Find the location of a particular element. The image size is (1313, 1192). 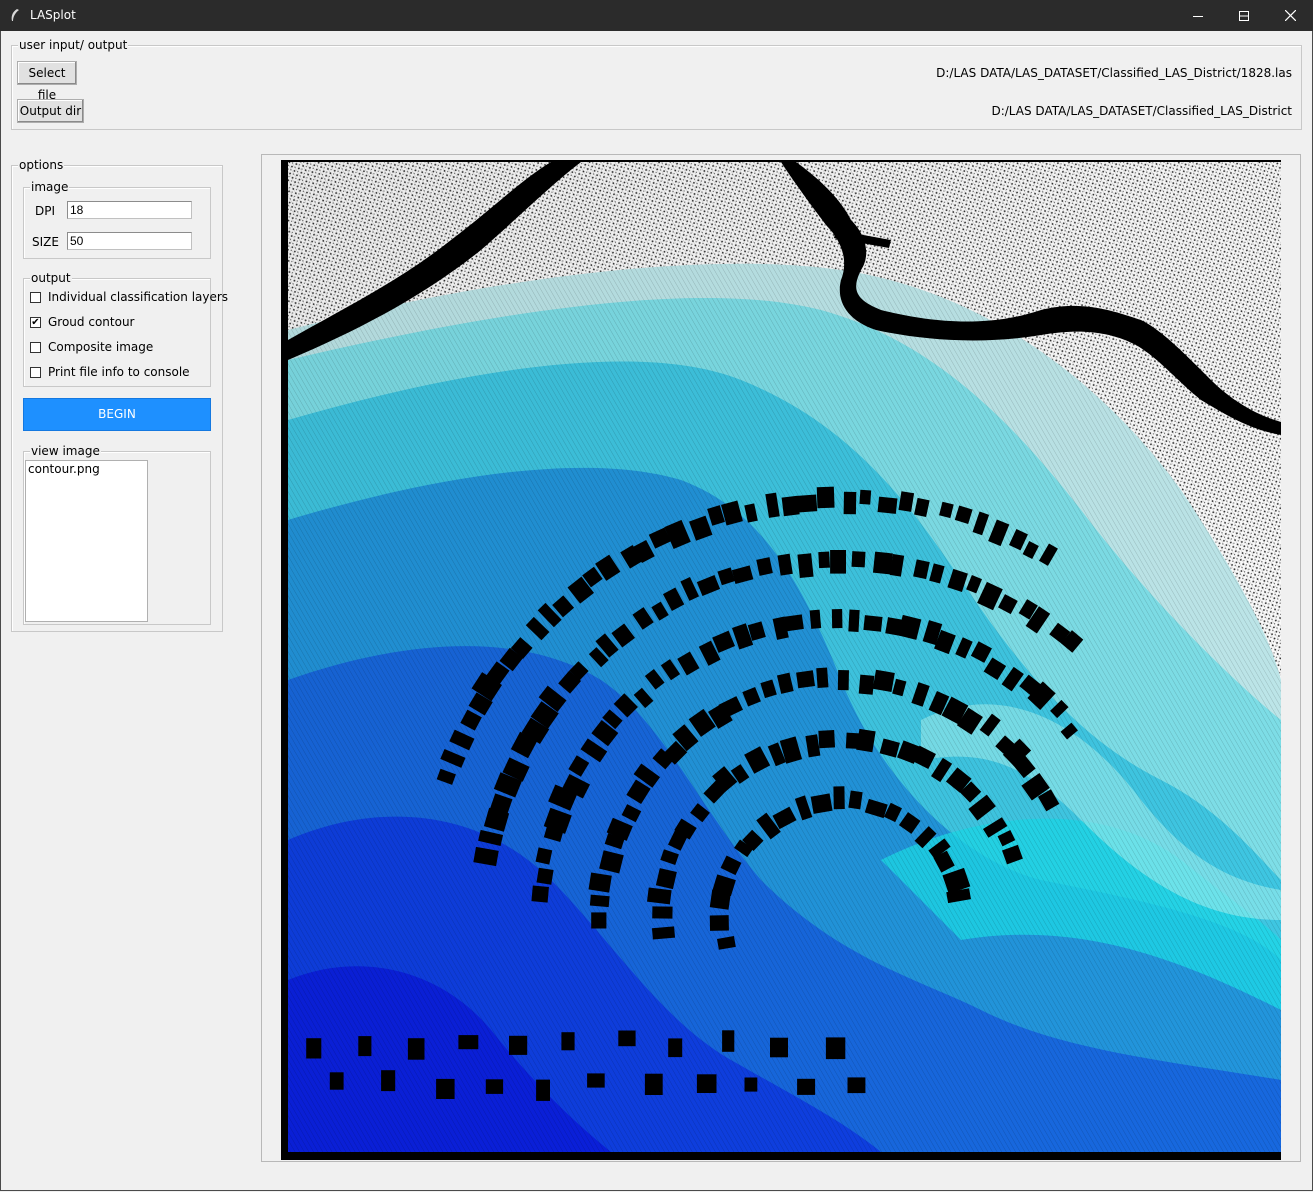

size-label: SIZE is located at coordinates (45, 242).